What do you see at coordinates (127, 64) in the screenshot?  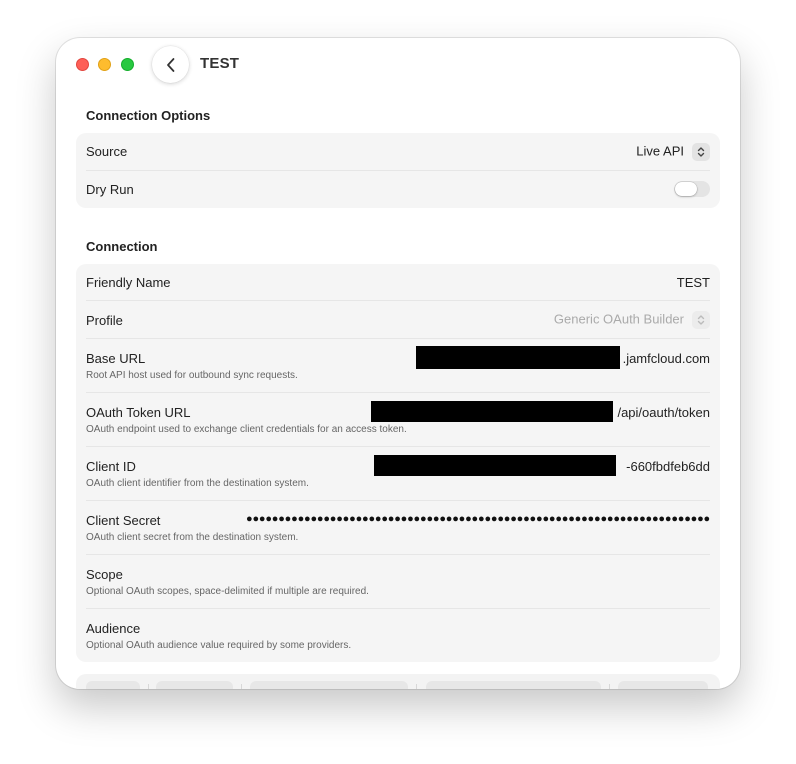 I see `window-maximize-button` at bounding box center [127, 64].